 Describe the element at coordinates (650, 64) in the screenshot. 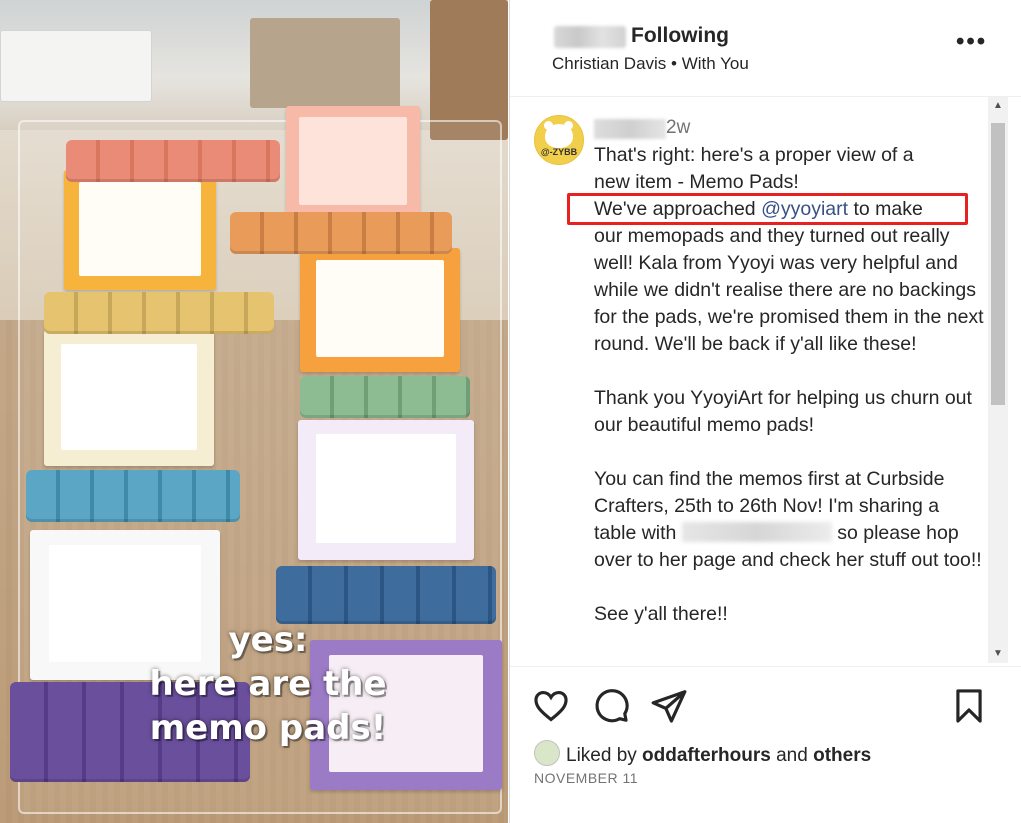

I see `collab-subtitle: Christian Davis • With You` at that location.